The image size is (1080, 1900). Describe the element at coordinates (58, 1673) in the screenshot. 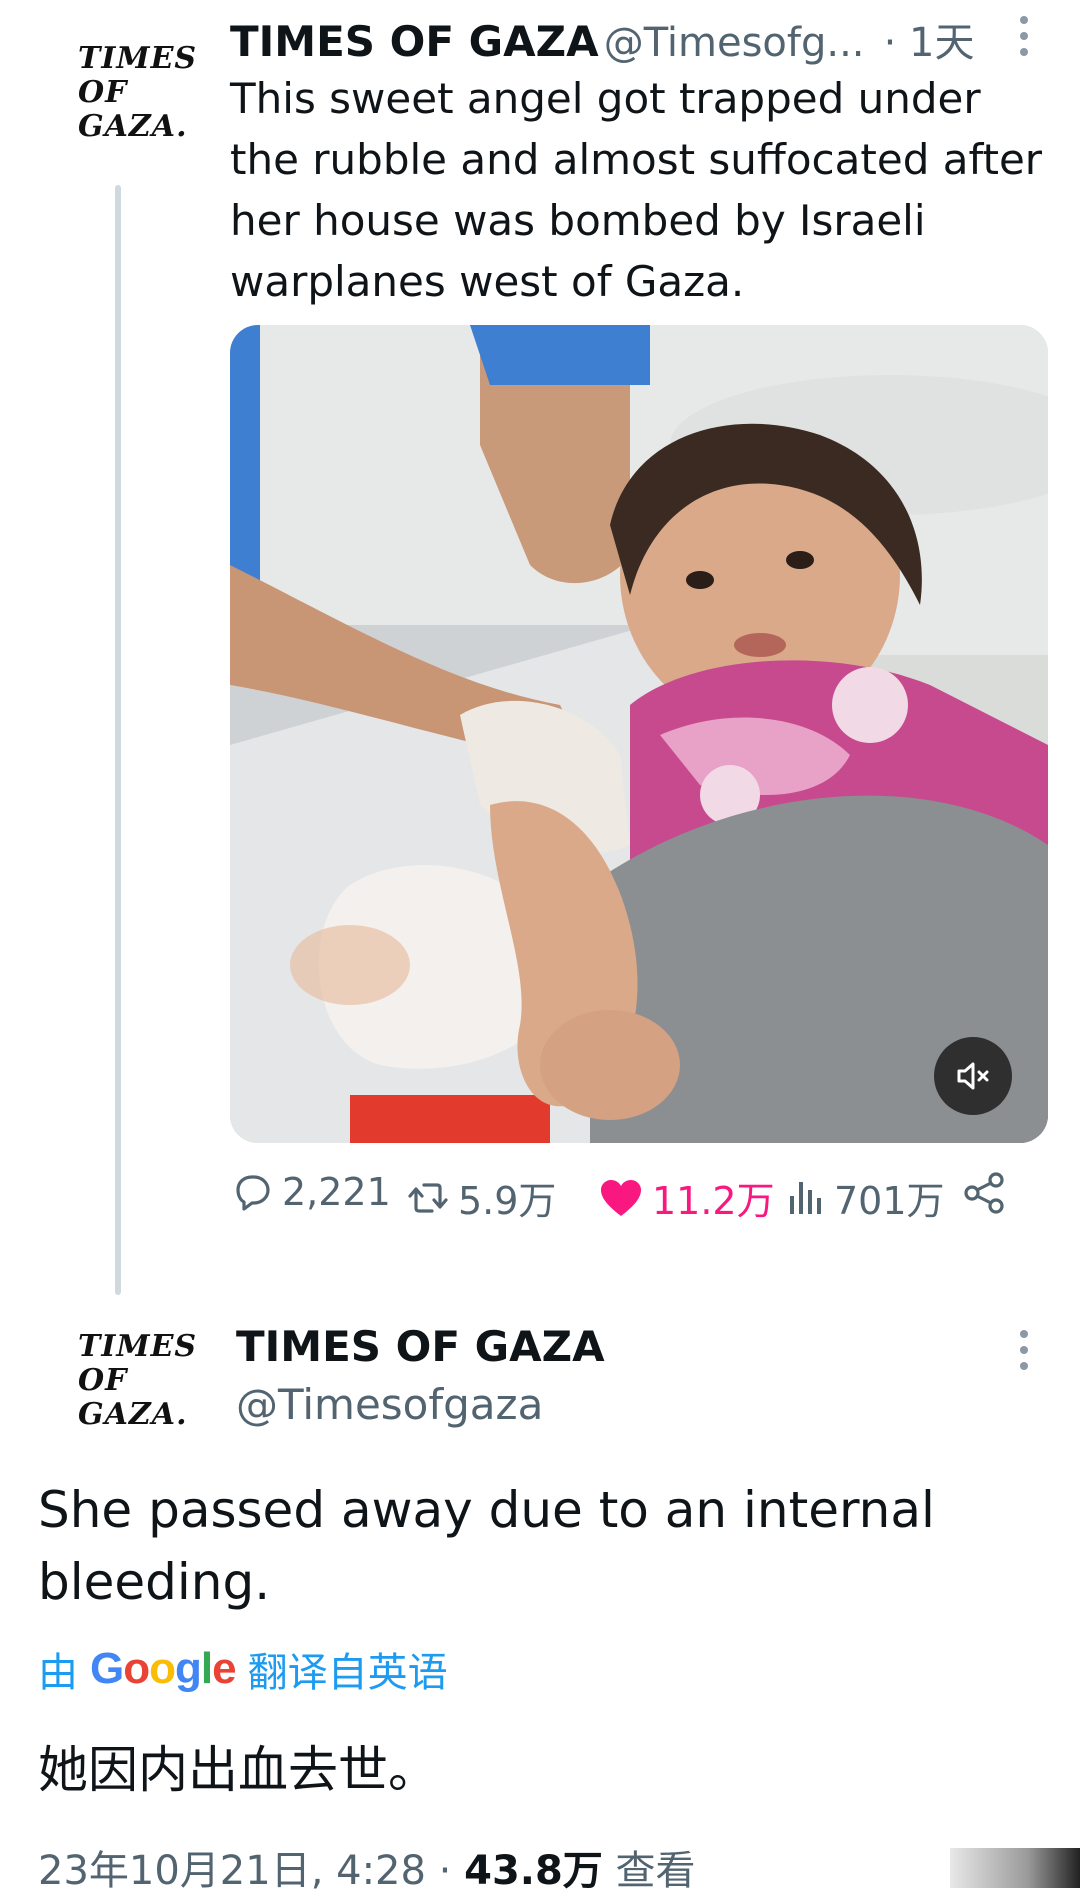

I see `translate-prefix: 由` at that location.